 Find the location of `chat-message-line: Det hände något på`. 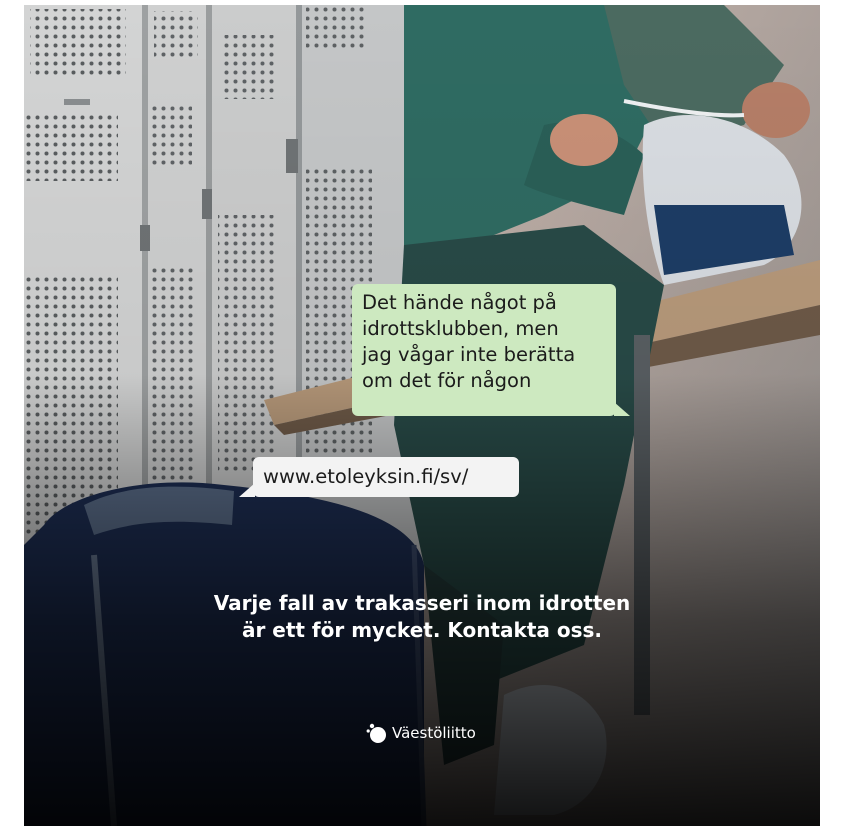

chat-message-line: Det hände något på is located at coordinates (459, 302).